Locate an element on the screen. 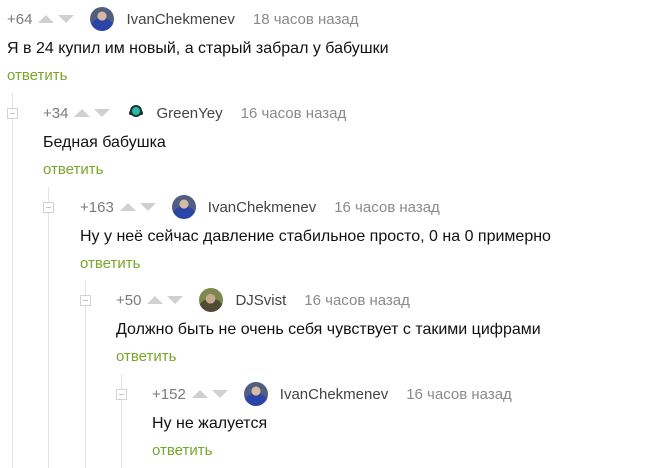 Image resolution: width=650 pixels, height=468 pixels. comment-header: +152 IvanChekmenev 16 часов назад is located at coordinates (401, 394).